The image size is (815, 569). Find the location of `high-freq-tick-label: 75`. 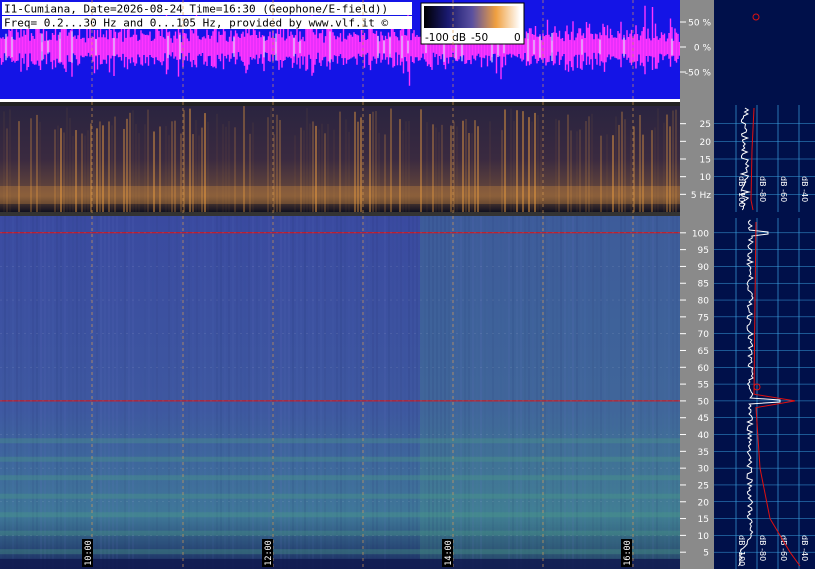

high-freq-tick-label: 75 is located at coordinates (703, 318).